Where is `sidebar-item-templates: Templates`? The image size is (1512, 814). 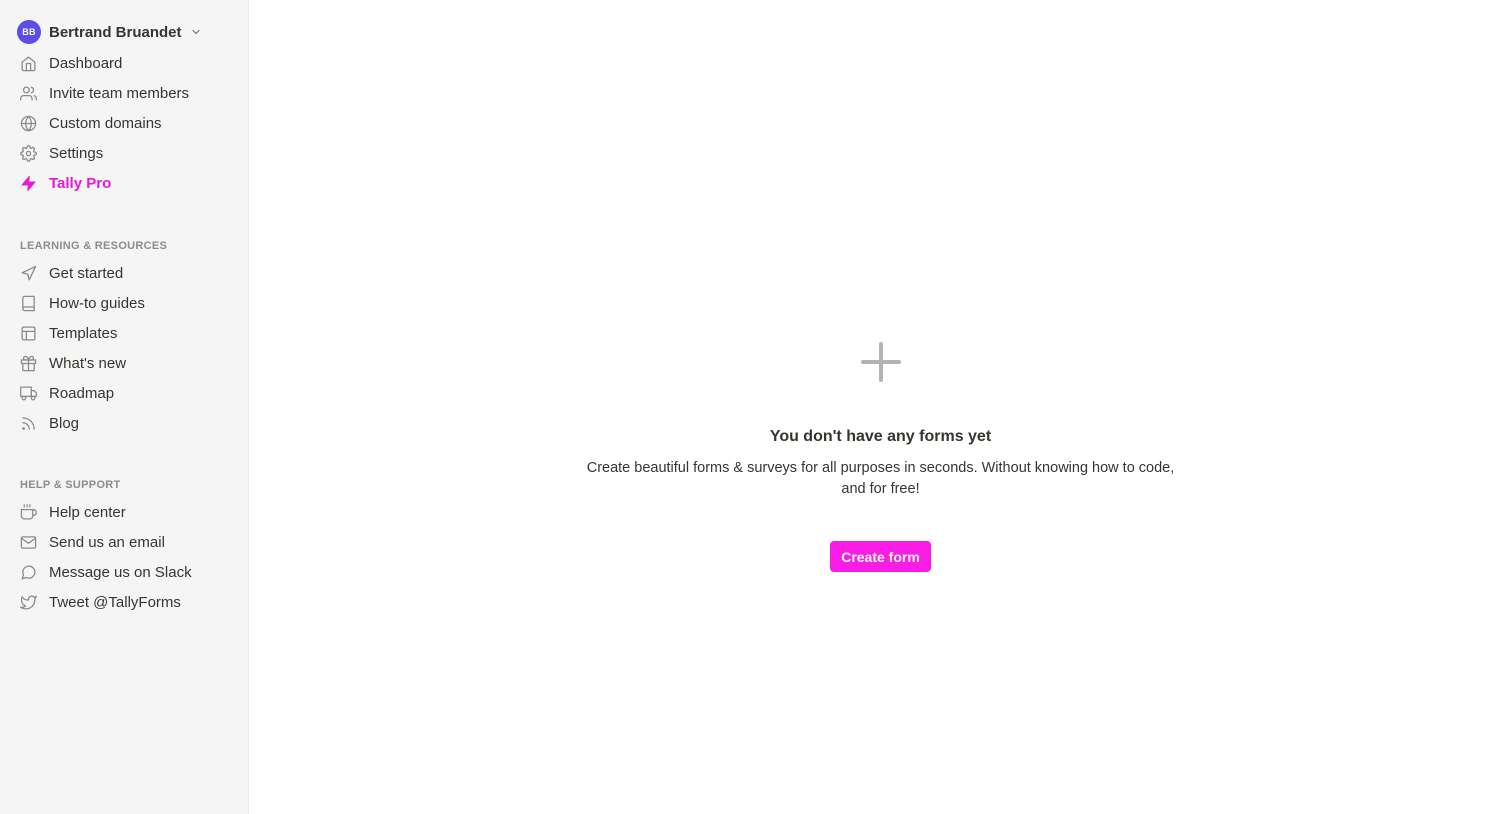 sidebar-item-templates: Templates is located at coordinates (124, 333).